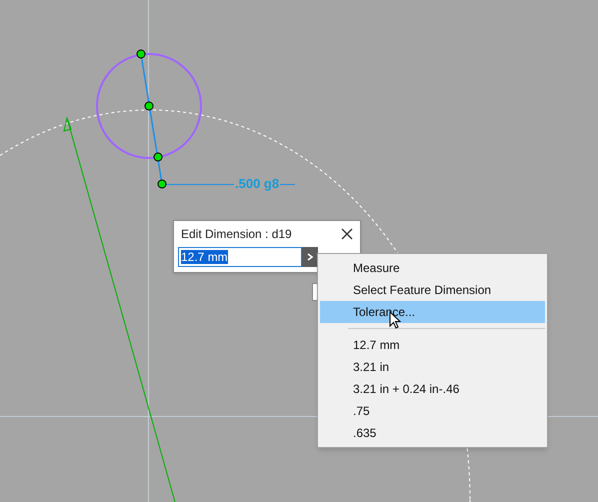 Image resolution: width=598 pixels, height=502 pixels. Describe the element at coordinates (236, 234) in the screenshot. I see `dialog-title: Edit Dimension : d19` at that location.